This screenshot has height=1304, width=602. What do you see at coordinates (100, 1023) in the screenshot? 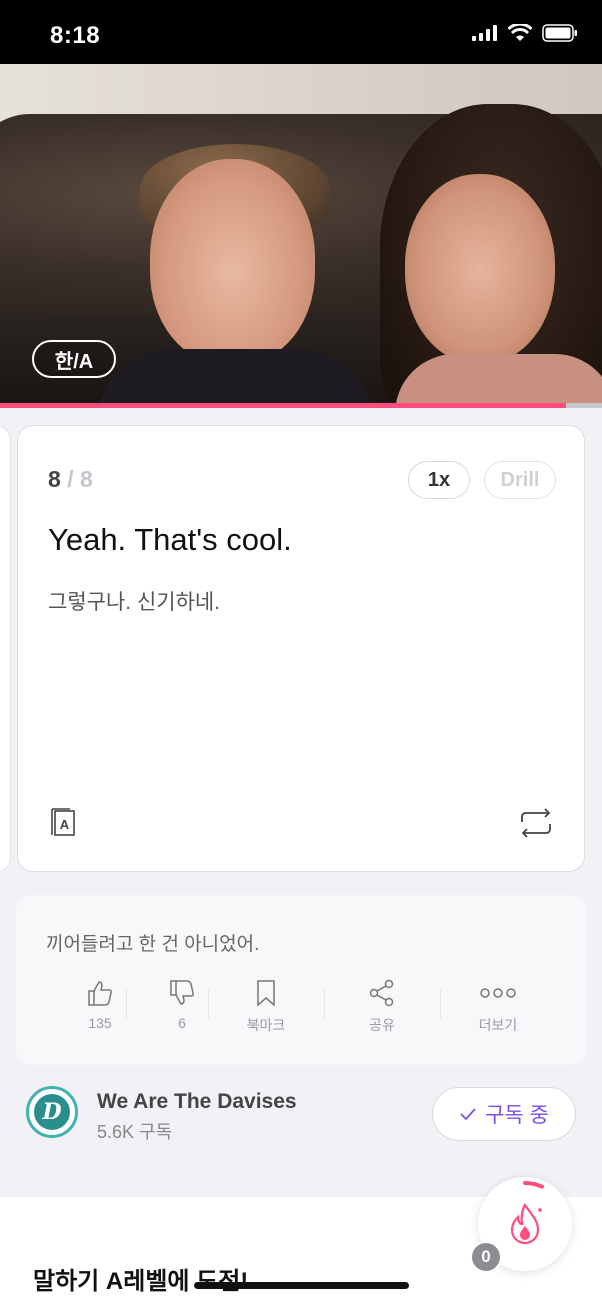
I see `like-count: 135` at bounding box center [100, 1023].